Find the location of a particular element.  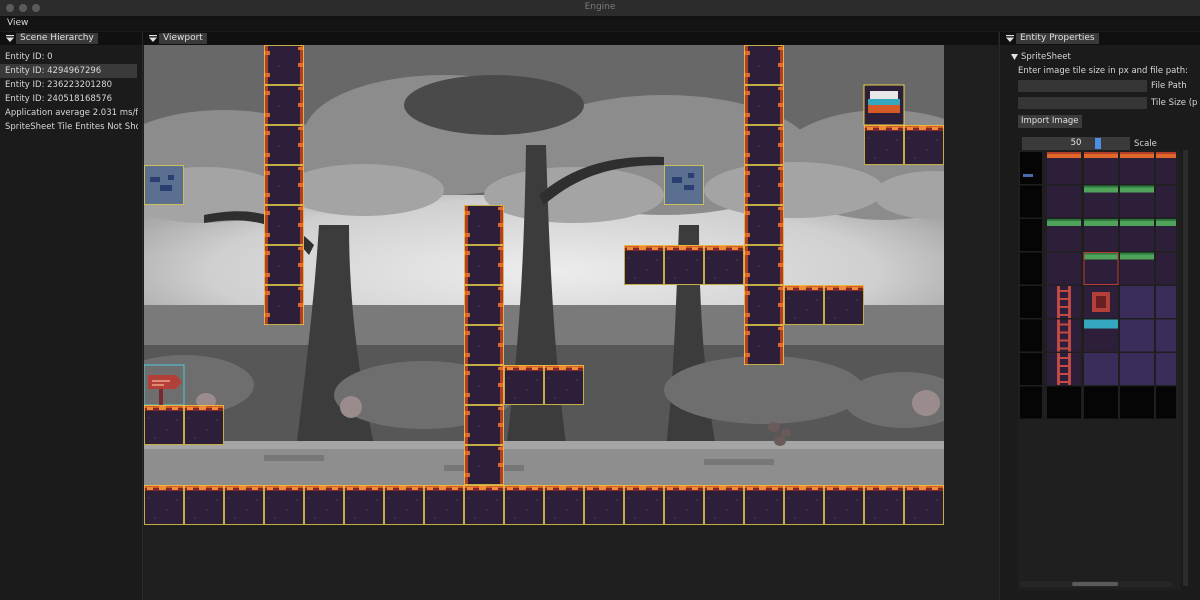

entity-row-selected: Entity ID: 4294967296 is located at coordinates (68, 71).